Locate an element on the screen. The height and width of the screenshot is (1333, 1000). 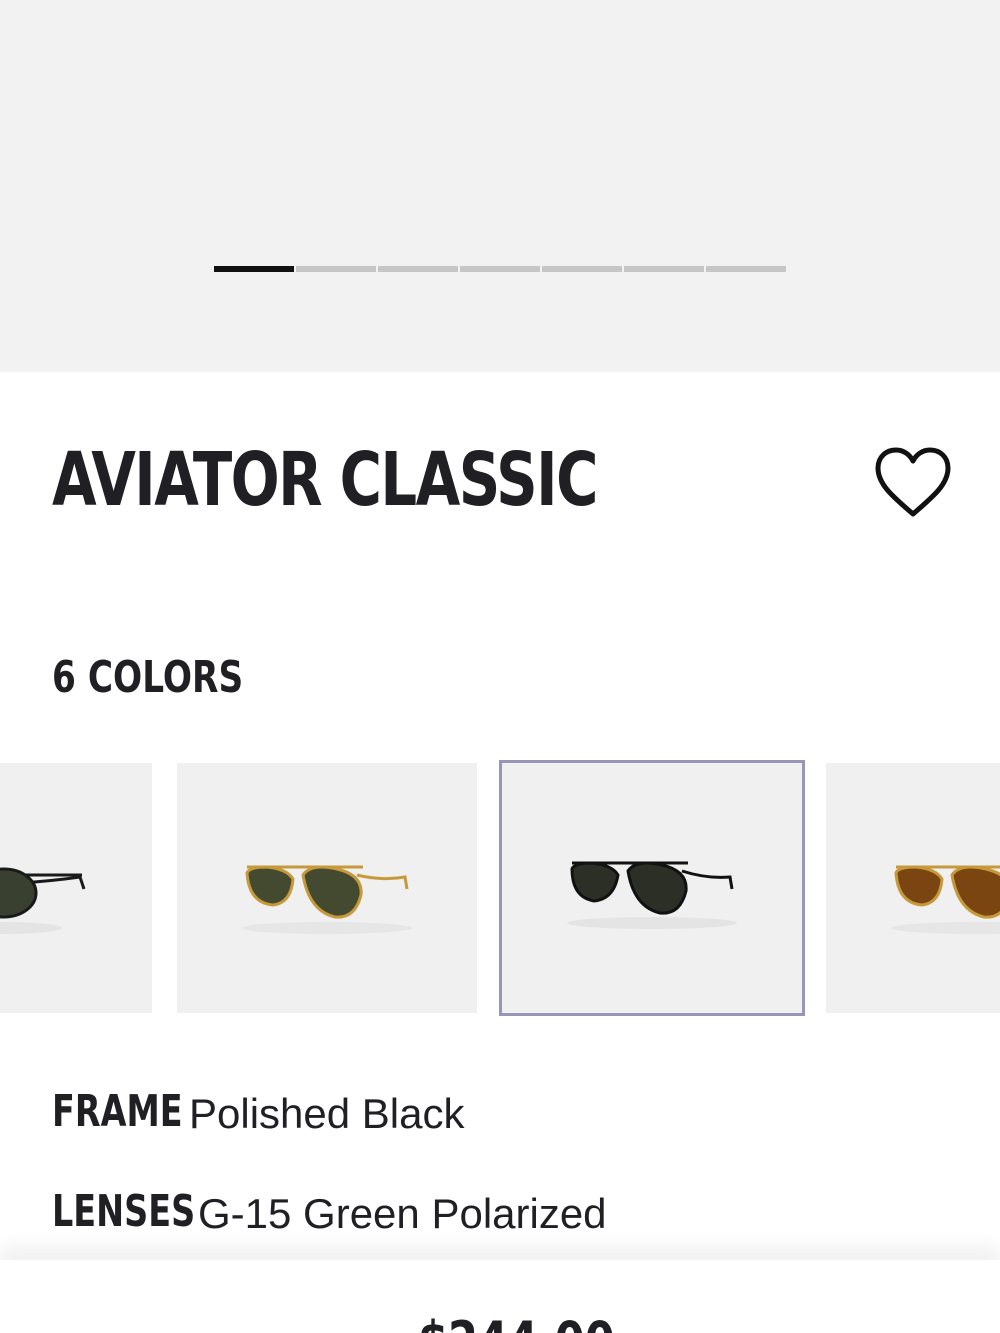
frame-value: Polished Black is located at coordinates (327, 1113).